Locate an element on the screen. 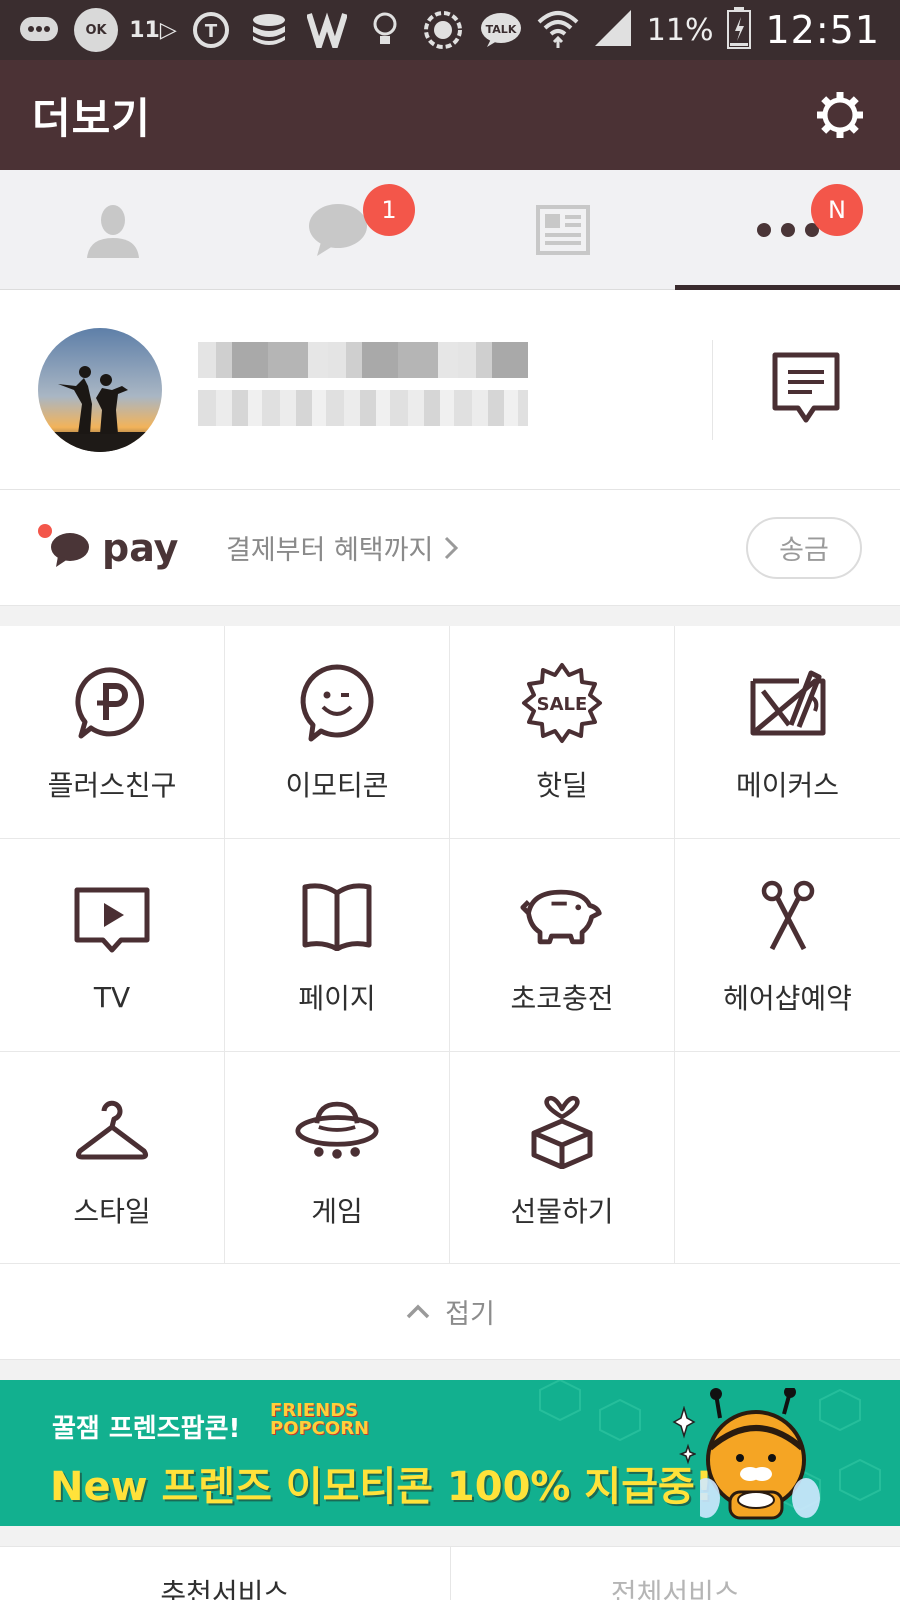 This screenshot has height=1600, width=900. gear-icon is located at coordinates (840, 115).